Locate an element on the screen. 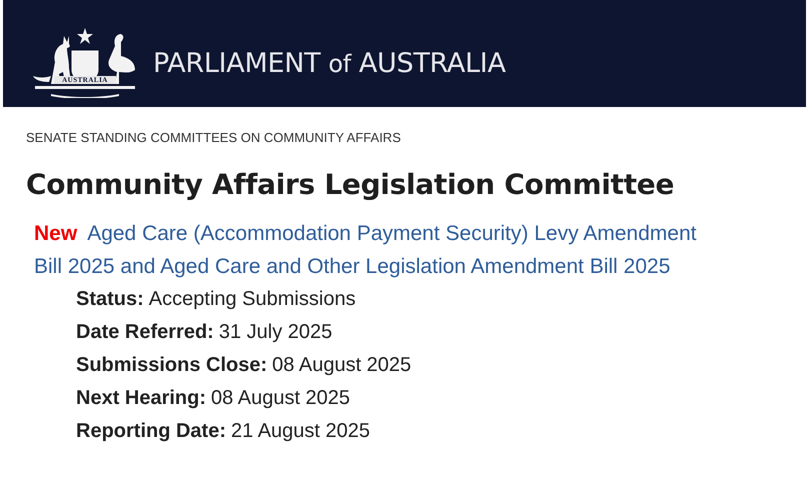  site-title: AUSTRALIA is located at coordinates (432, 63).